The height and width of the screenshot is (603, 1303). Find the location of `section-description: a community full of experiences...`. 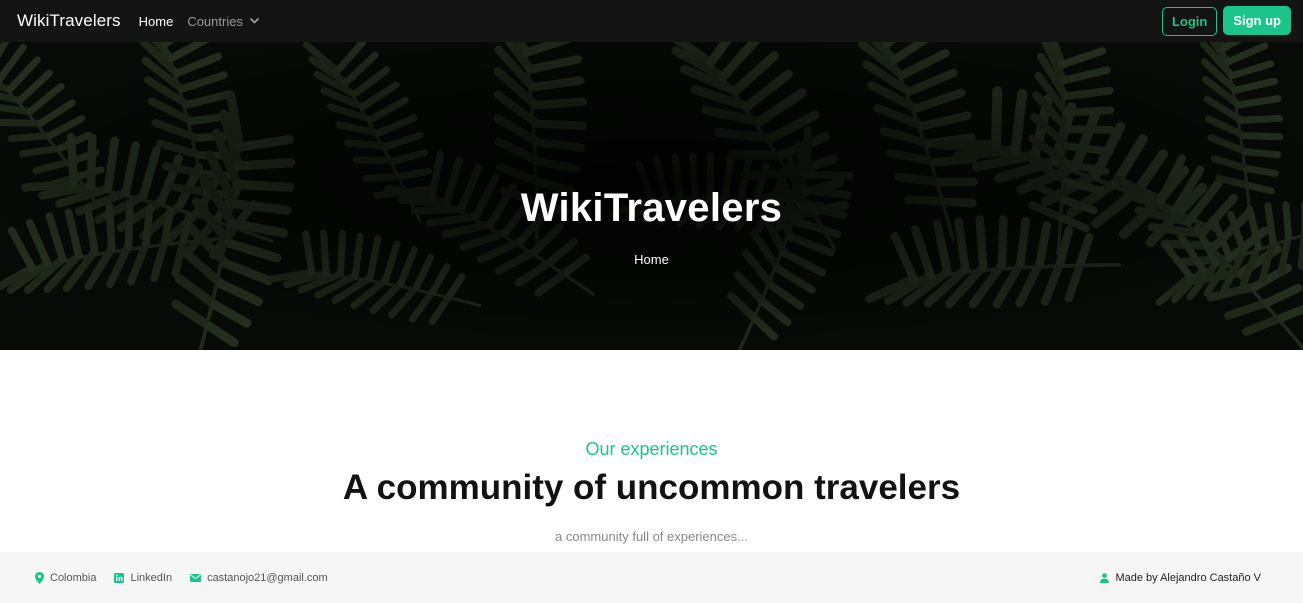

section-description: a community full of experiences... is located at coordinates (651, 536).